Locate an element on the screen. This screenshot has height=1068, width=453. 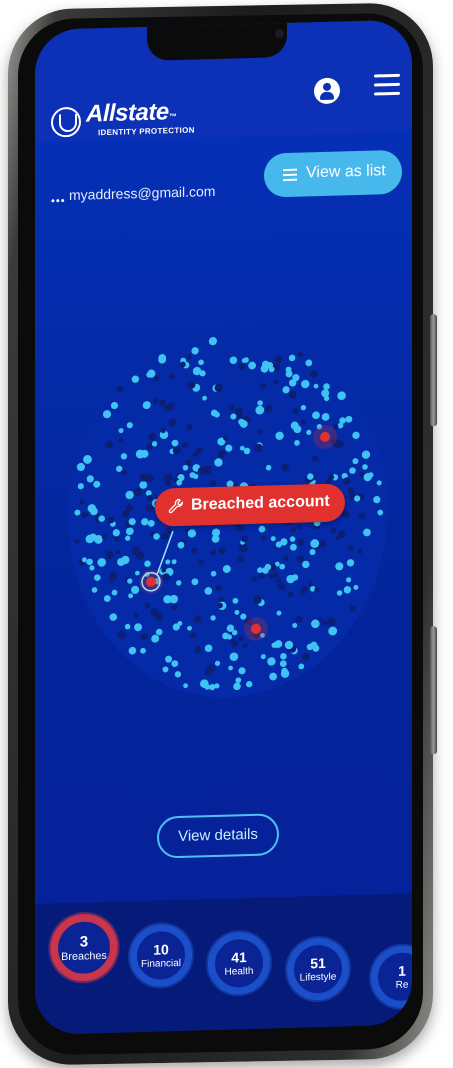
view-as-list-label: View as list is located at coordinates (346, 172).